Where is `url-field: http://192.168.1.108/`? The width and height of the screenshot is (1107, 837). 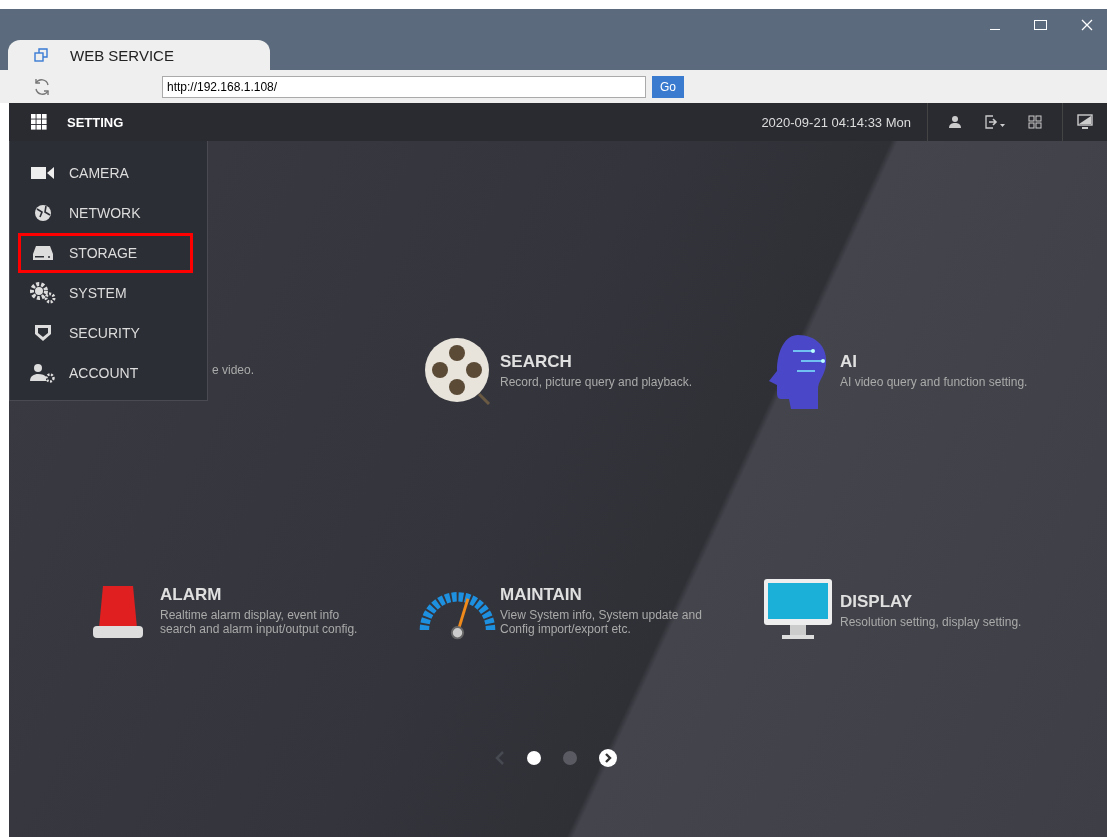 url-field: http://192.168.1.108/ is located at coordinates (404, 86).